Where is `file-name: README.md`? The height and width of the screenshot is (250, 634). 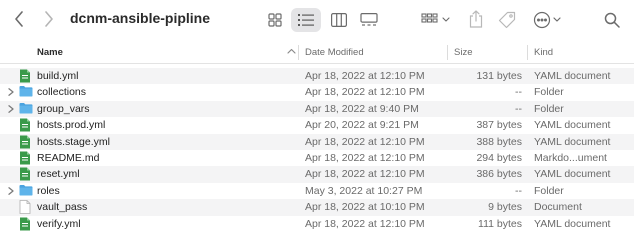
file-name: README.md is located at coordinates (68, 157).